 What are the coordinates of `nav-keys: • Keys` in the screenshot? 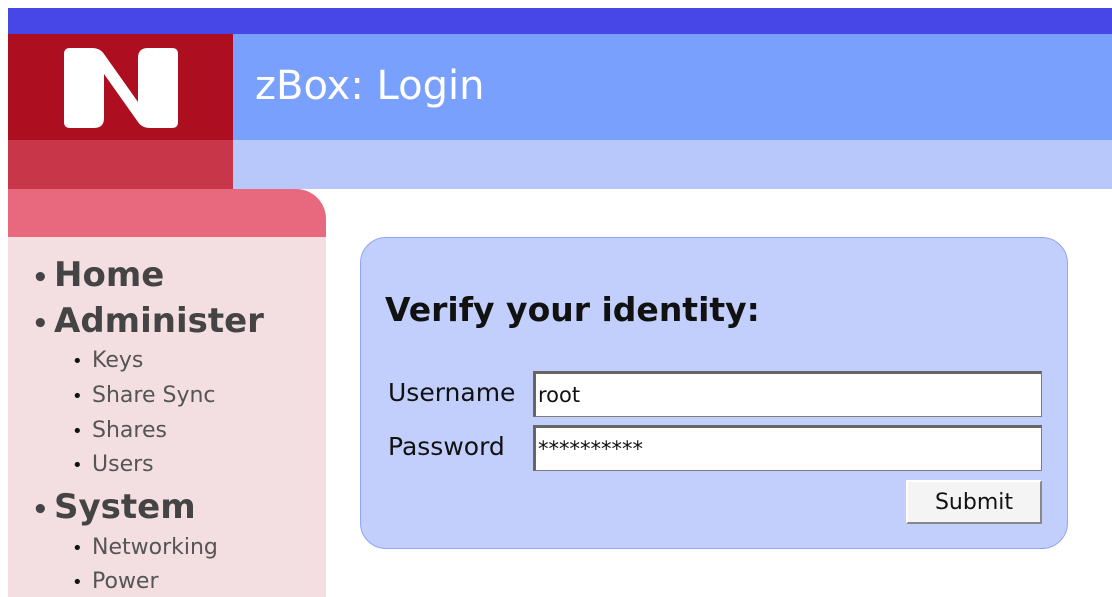 It's located at (107, 361).